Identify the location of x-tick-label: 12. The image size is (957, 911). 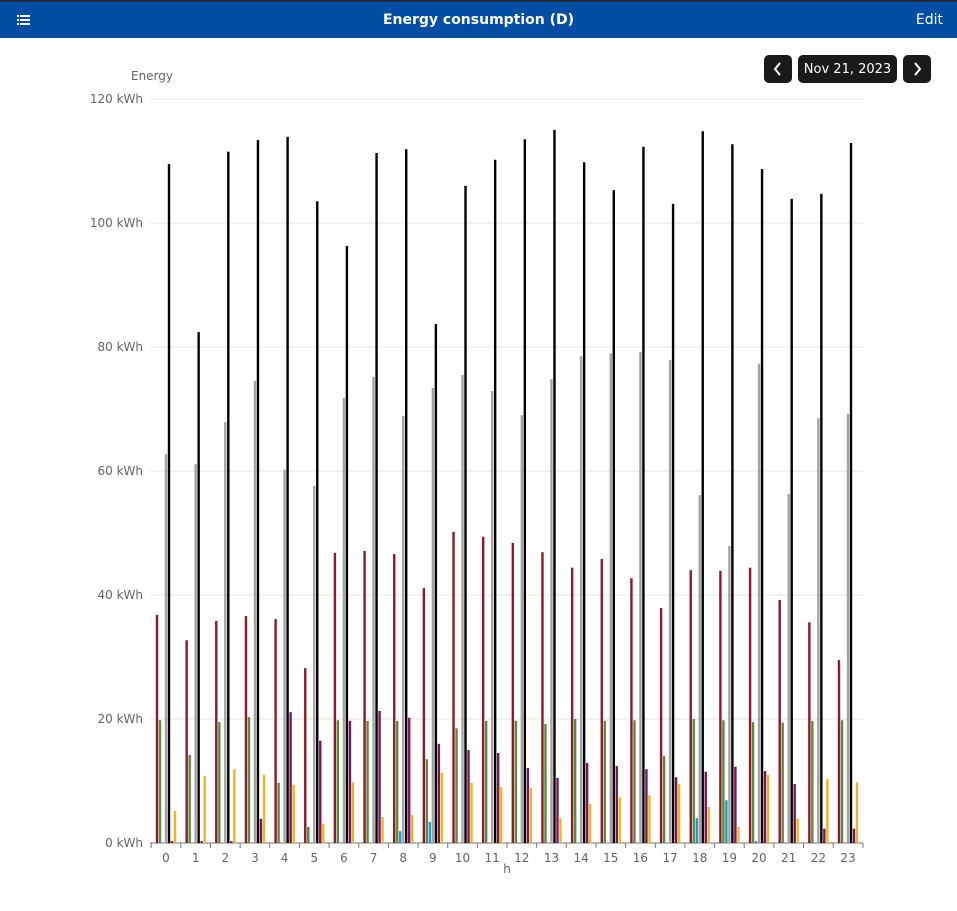
(521, 858).